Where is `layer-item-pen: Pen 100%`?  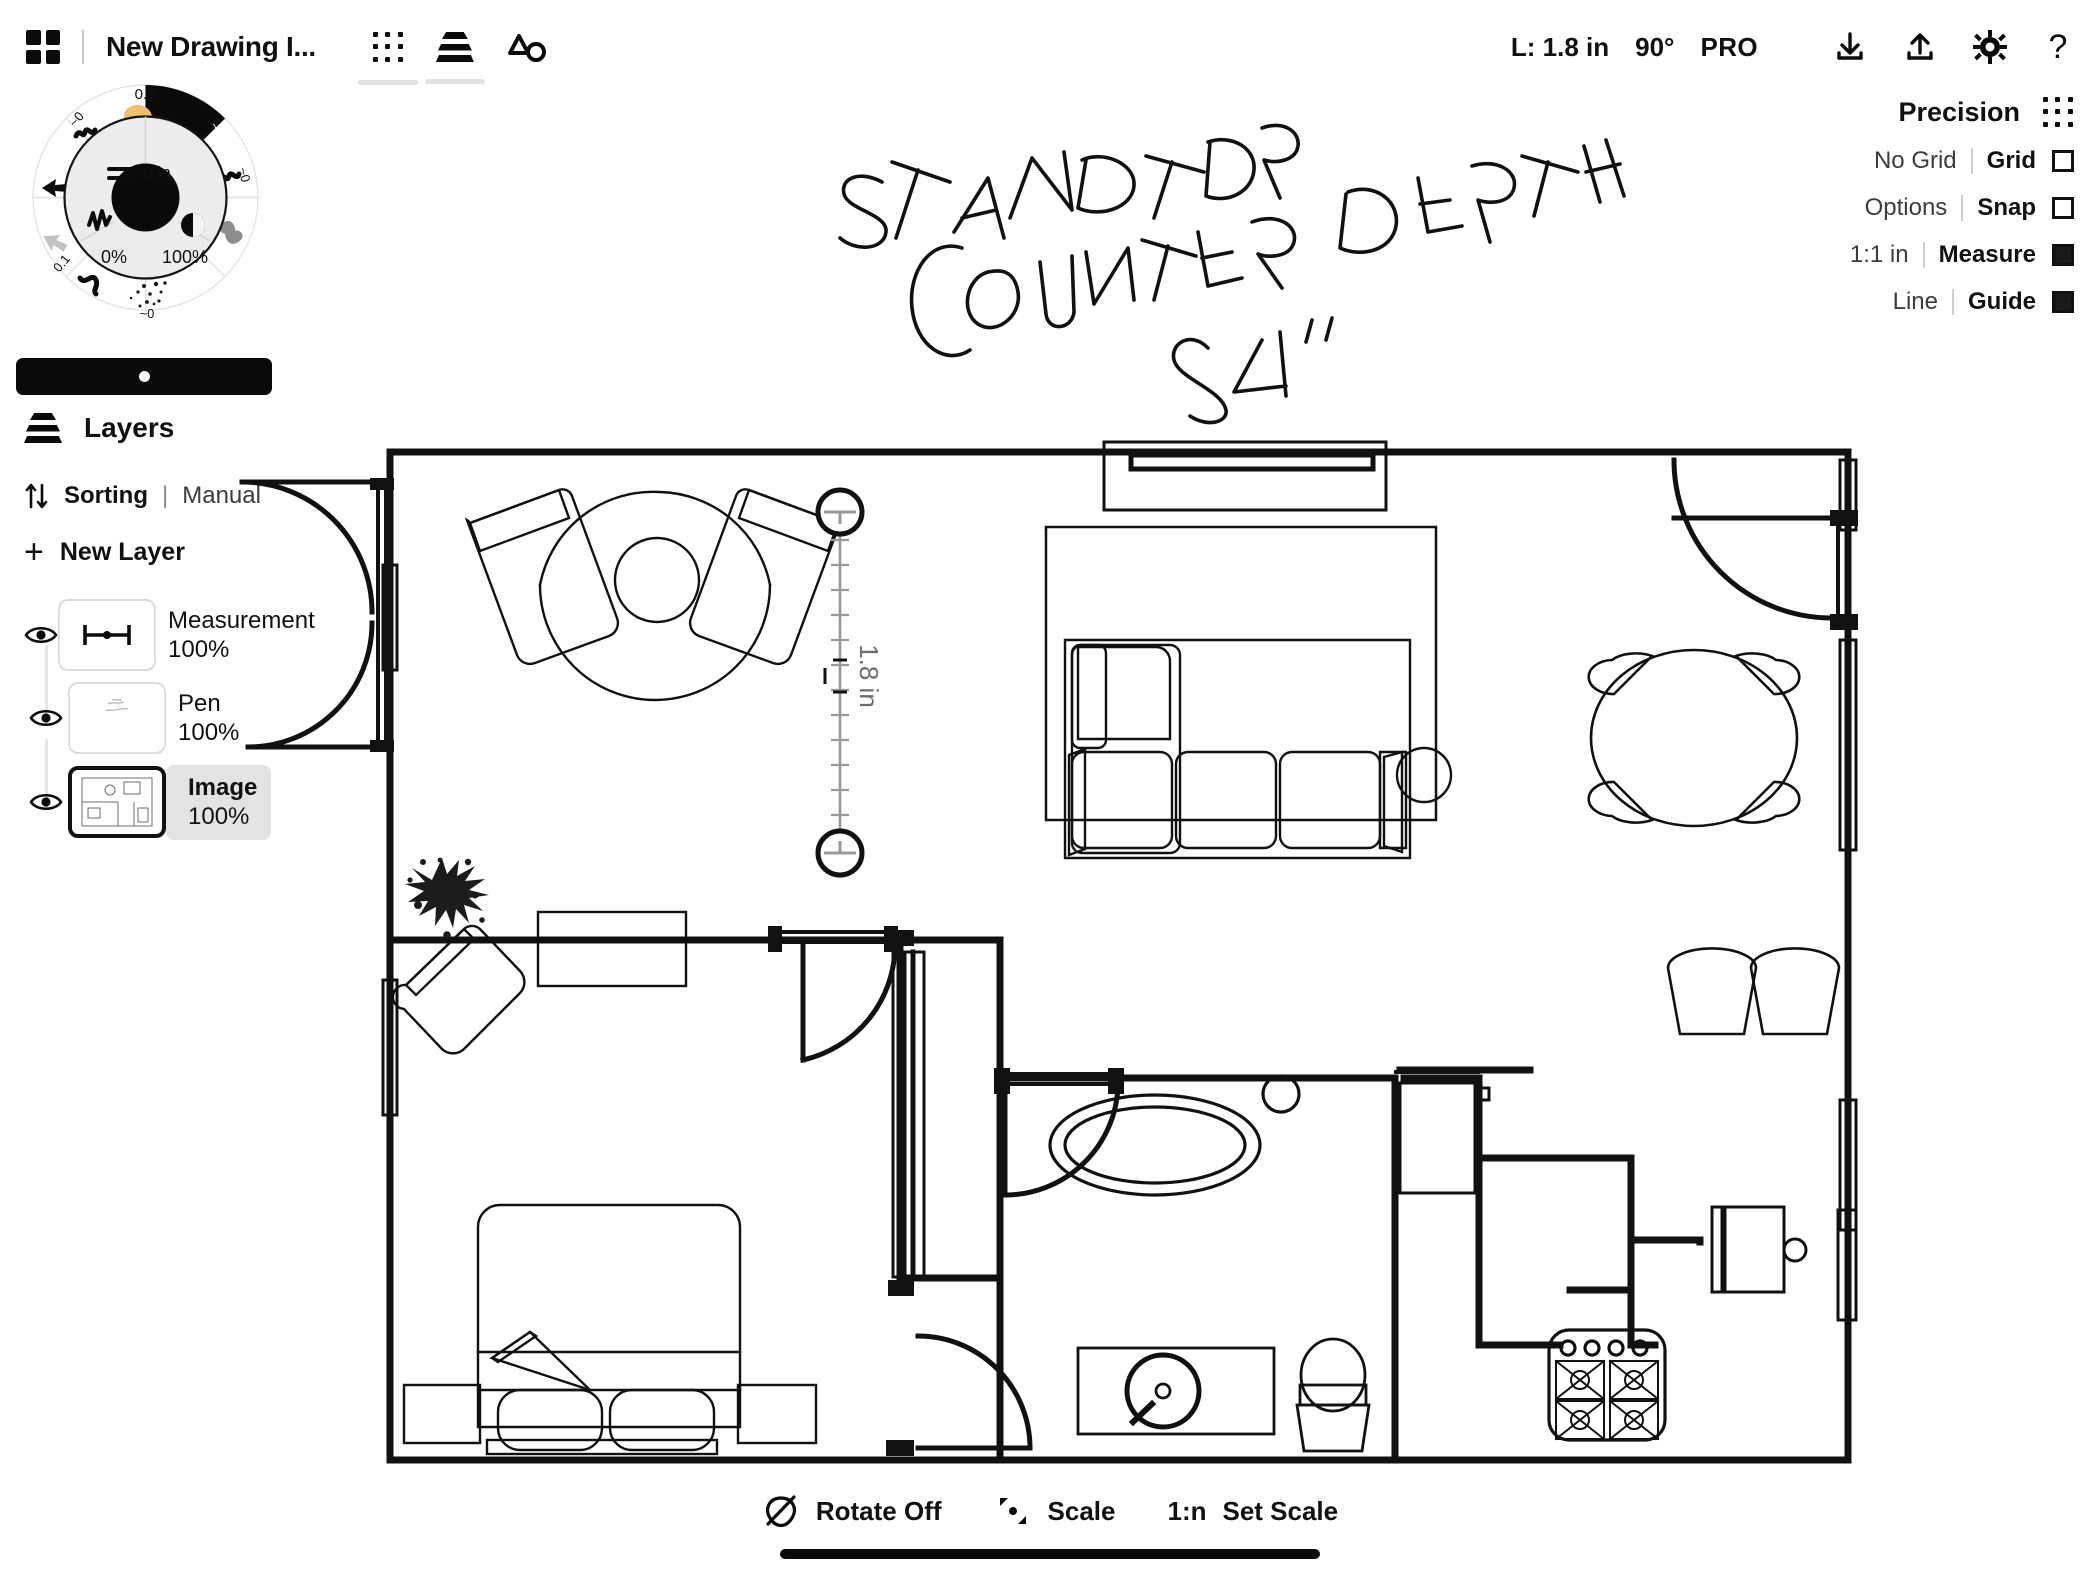 layer-item-pen: Pen 100% is located at coordinates (164, 718).